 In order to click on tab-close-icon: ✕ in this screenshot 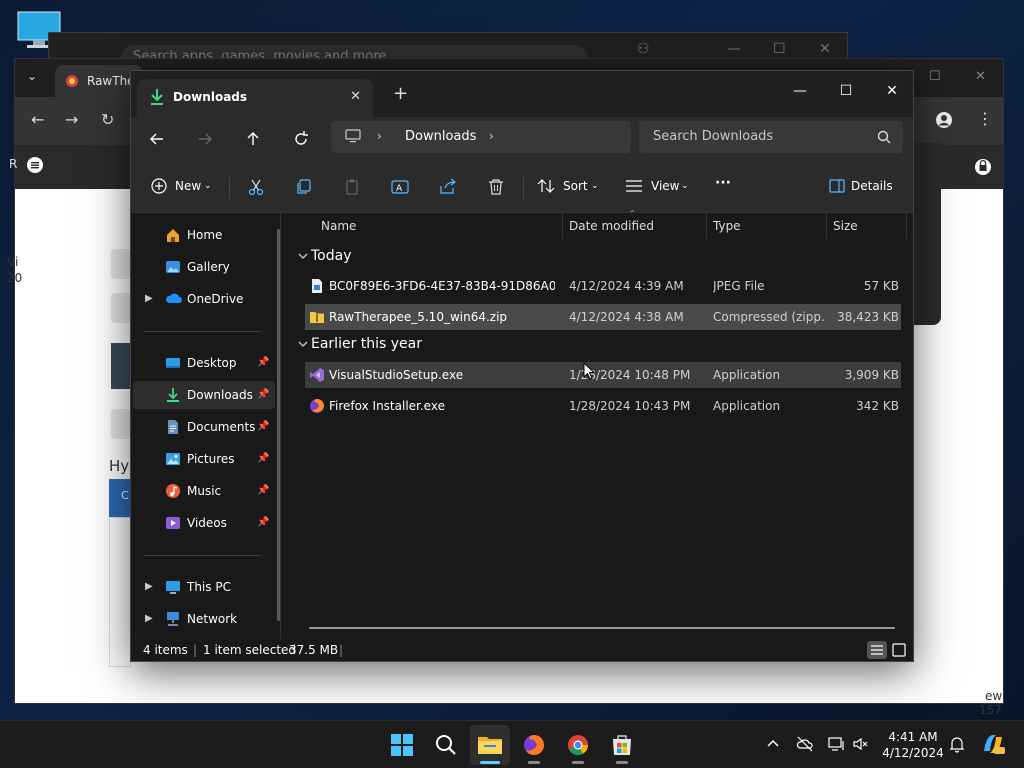, I will do `click(355, 96)`.